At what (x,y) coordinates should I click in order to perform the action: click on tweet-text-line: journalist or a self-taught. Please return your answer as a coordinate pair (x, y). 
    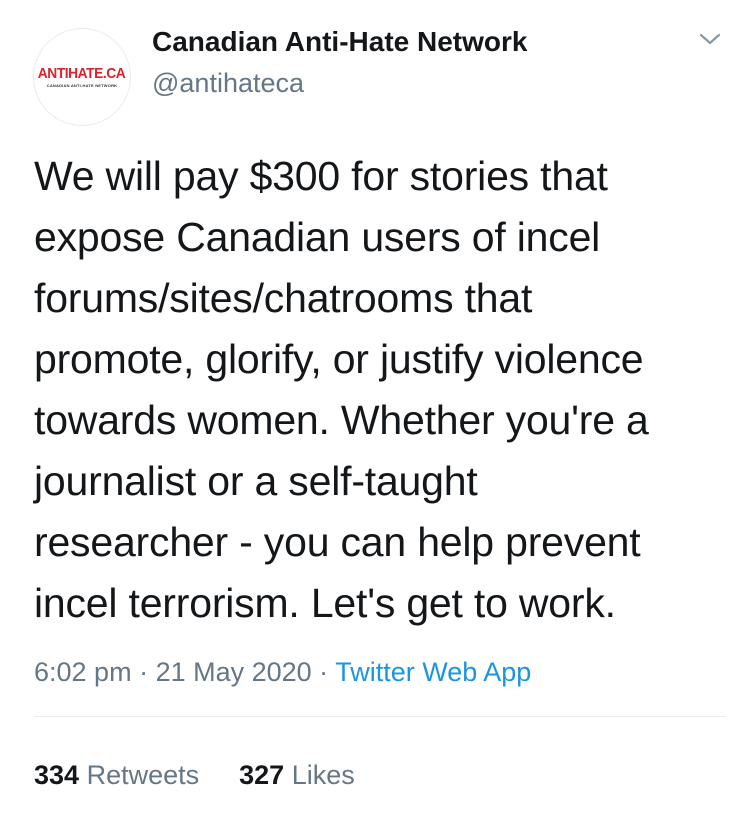
    Looking at the image, I should click on (256, 481).